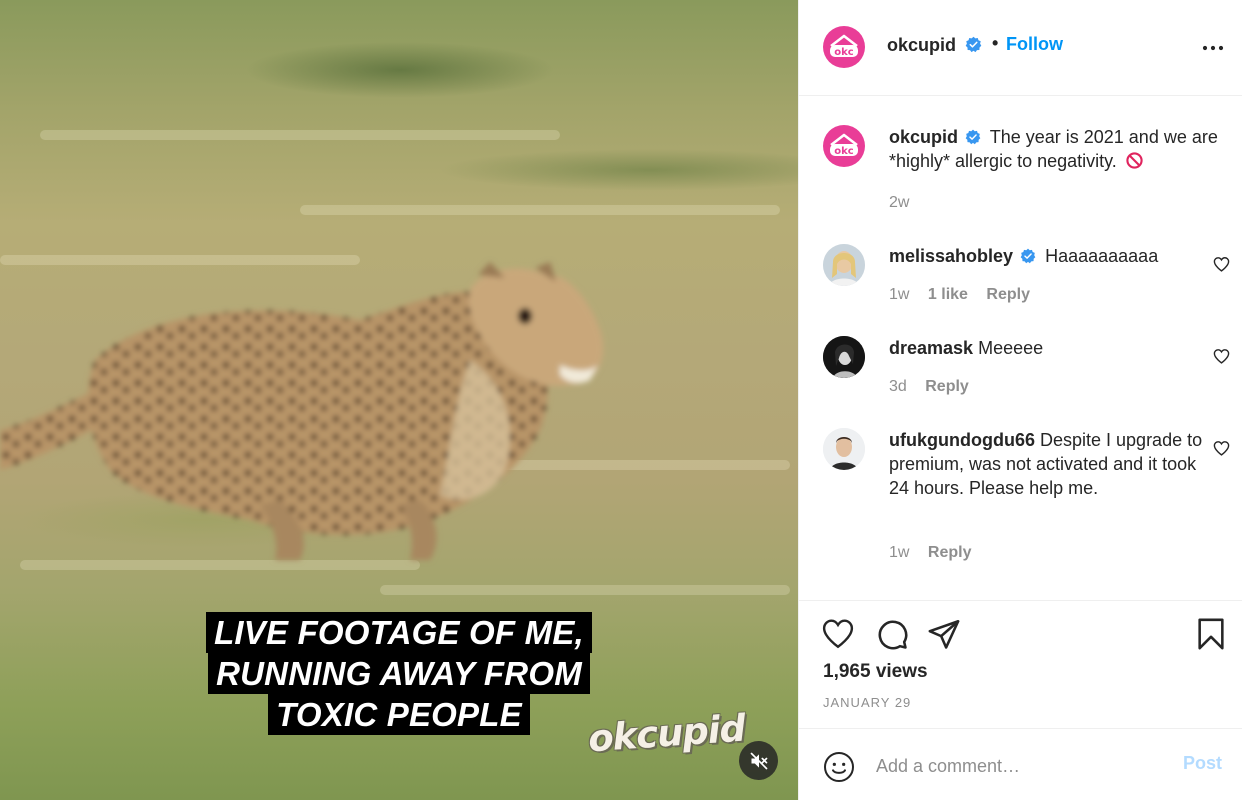  Describe the element at coordinates (923, 137) in the screenshot. I see `caption-username: okcupid` at that location.